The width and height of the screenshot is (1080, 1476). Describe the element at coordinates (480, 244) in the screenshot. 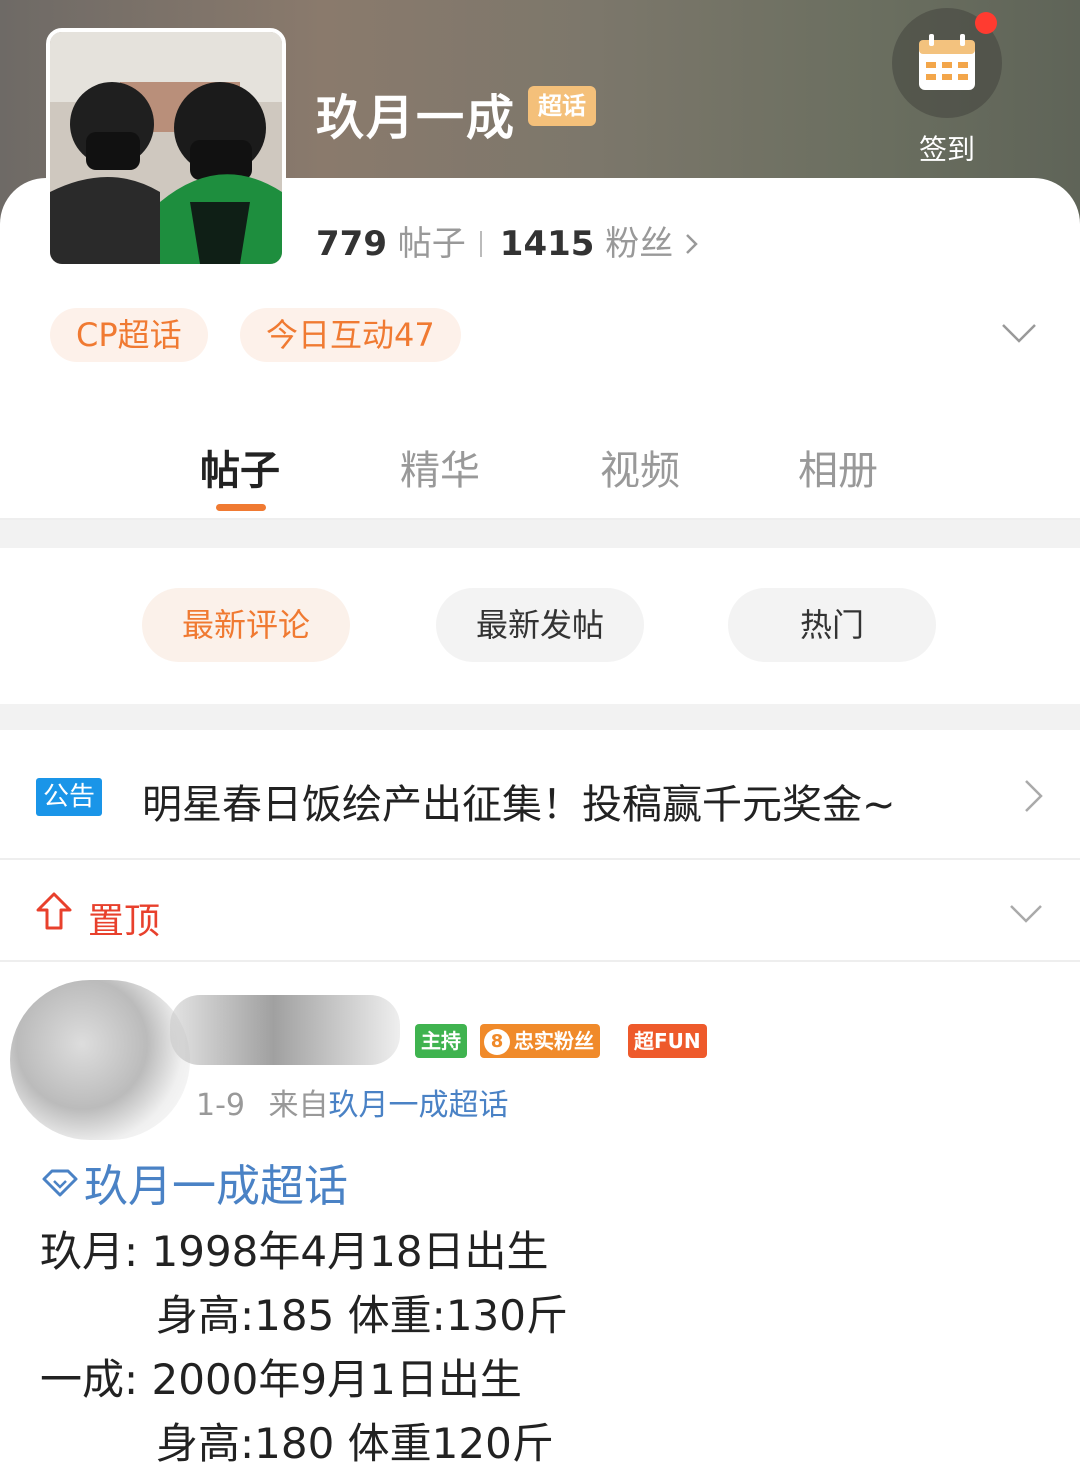

I see `stats-divider` at that location.